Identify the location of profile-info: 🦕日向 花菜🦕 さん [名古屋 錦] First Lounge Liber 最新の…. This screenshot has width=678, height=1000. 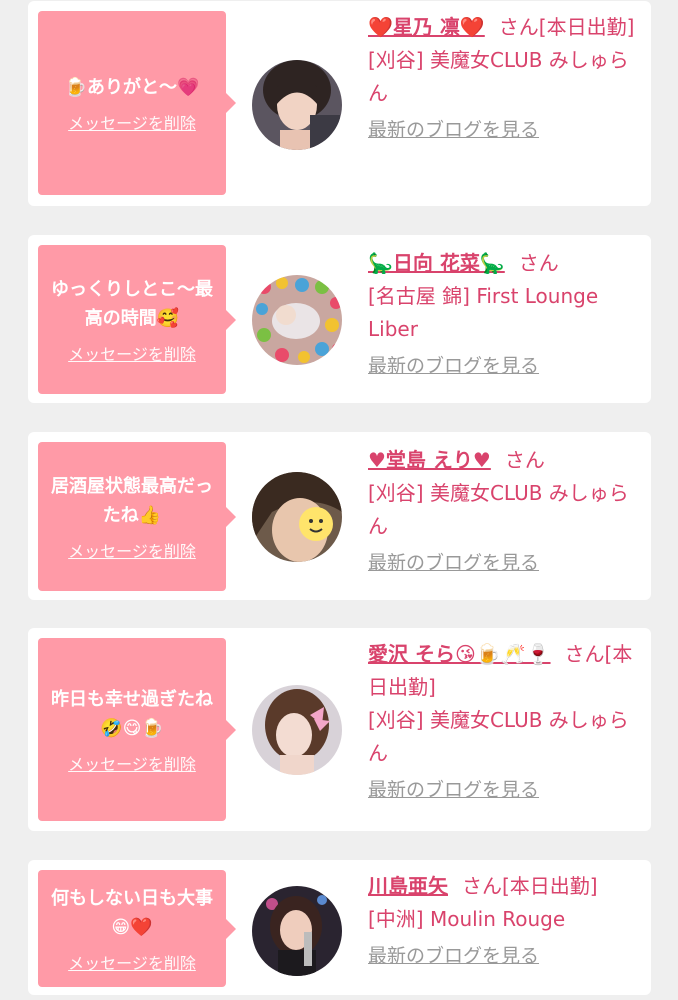
(505, 314).